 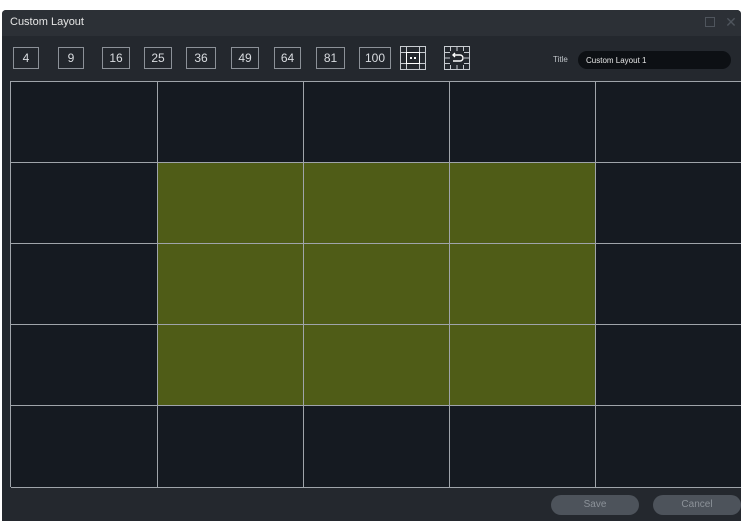 What do you see at coordinates (71, 58) in the screenshot?
I see `preset-9-button: 9` at bounding box center [71, 58].